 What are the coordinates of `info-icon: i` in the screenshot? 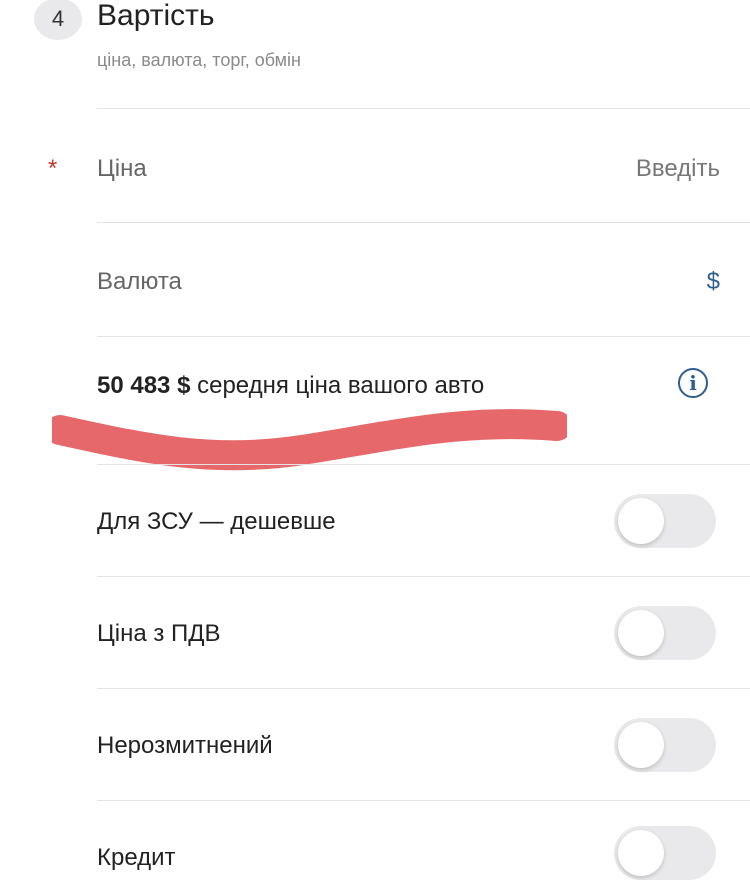 It's located at (693, 383).